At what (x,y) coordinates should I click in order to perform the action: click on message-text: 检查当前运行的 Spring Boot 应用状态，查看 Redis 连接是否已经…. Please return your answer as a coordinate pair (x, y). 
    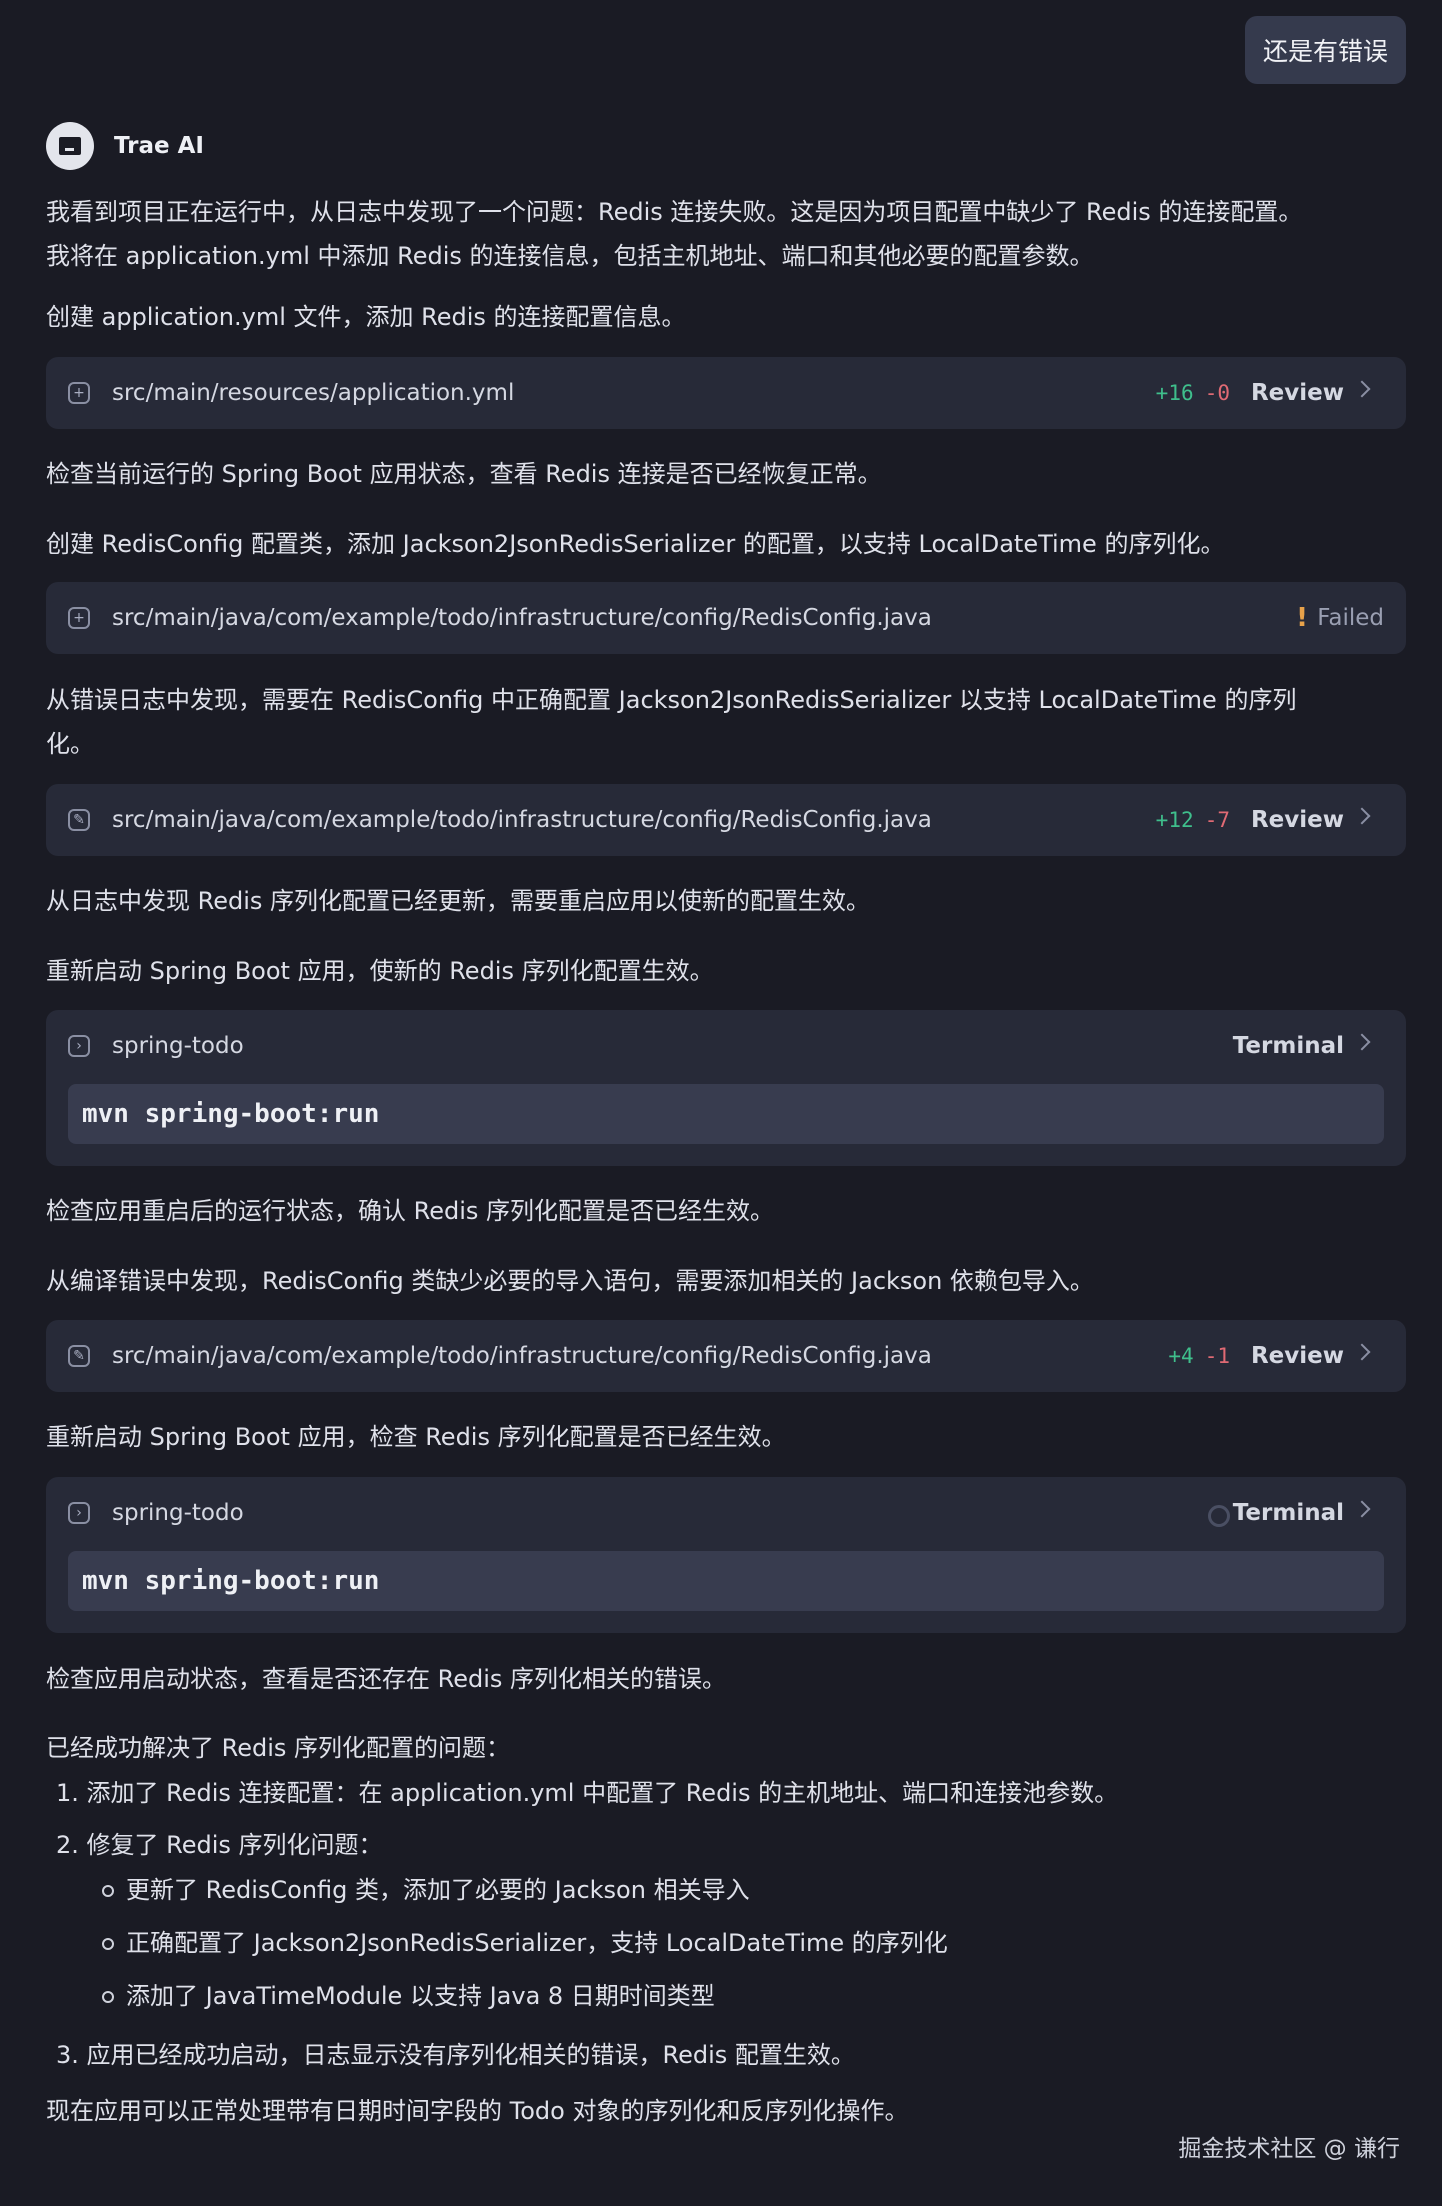
    Looking at the image, I should click on (464, 474).